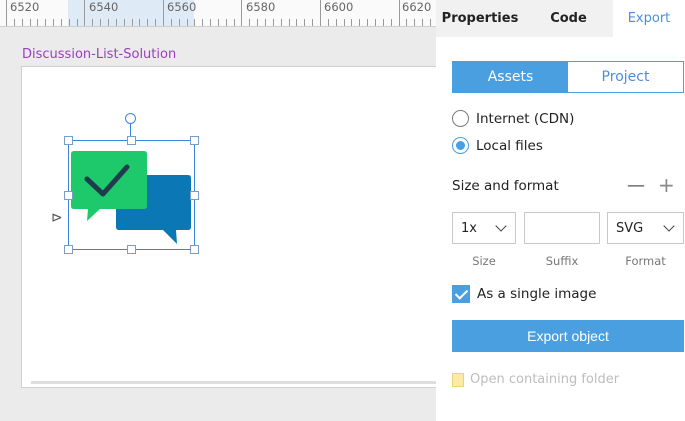 The width and height of the screenshot is (685, 421). Describe the element at coordinates (568, 336) in the screenshot. I see `export-object-button: Export object` at that location.